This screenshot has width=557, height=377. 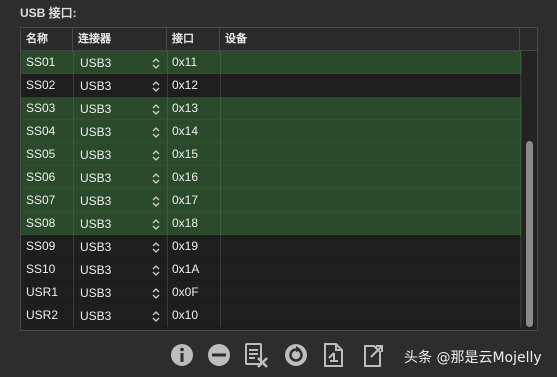 I want to click on export-icon, so click(x=374, y=355).